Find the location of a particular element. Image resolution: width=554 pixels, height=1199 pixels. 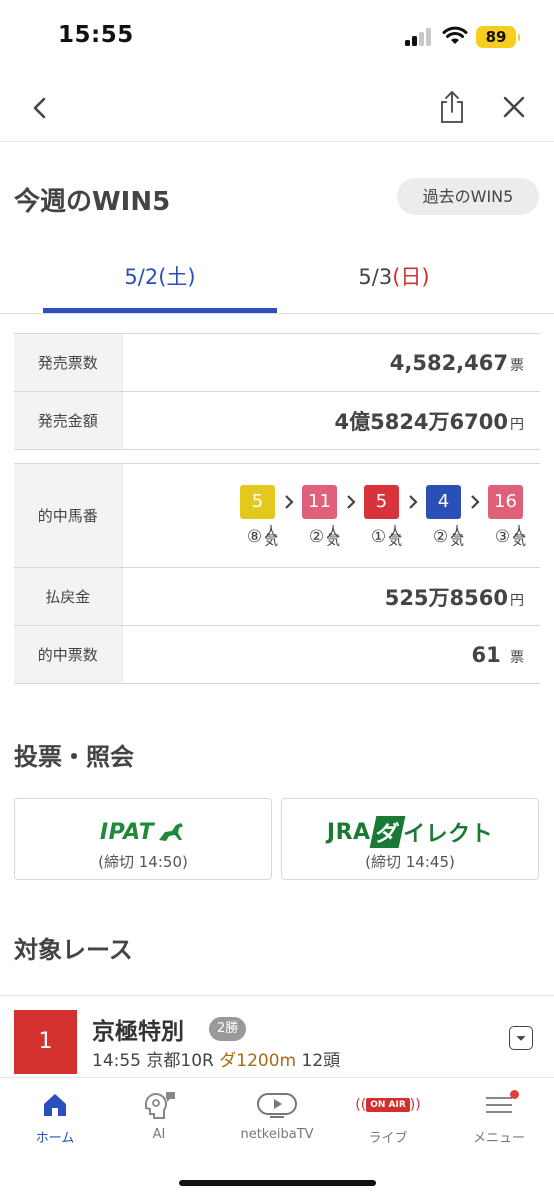

date-tabs: 5/2(土) 5/3(日) is located at coordinates (277, 279).